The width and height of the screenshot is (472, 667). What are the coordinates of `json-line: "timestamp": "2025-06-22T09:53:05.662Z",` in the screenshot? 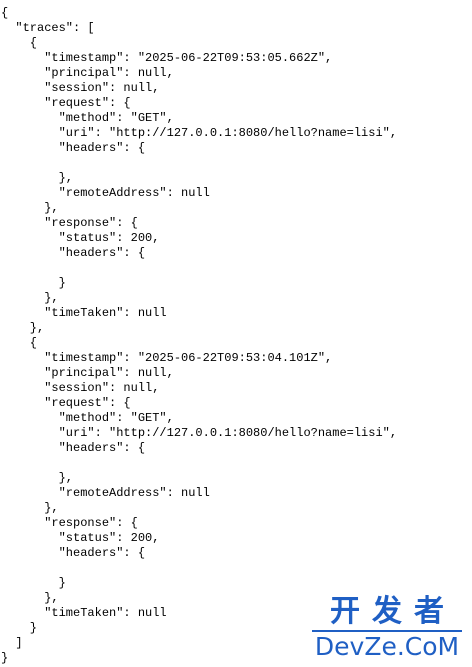 It's located at (167, 58).